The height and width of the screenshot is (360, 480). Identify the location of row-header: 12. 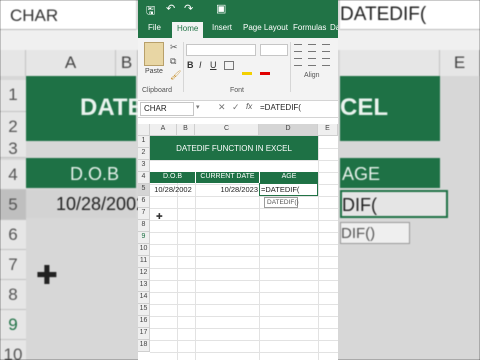
(144, 274).